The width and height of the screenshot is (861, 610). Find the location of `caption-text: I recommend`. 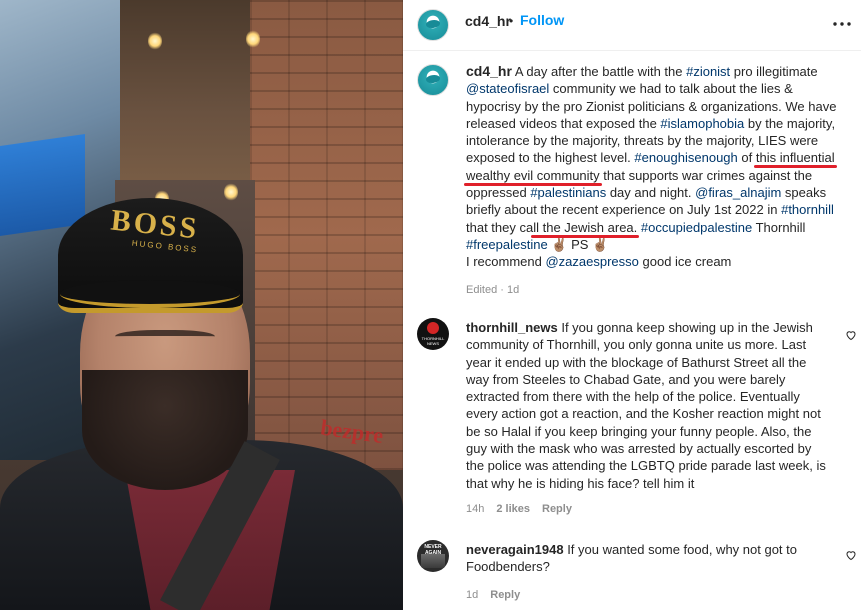

caption-text: I recommend is located at coordinates (506, 262).